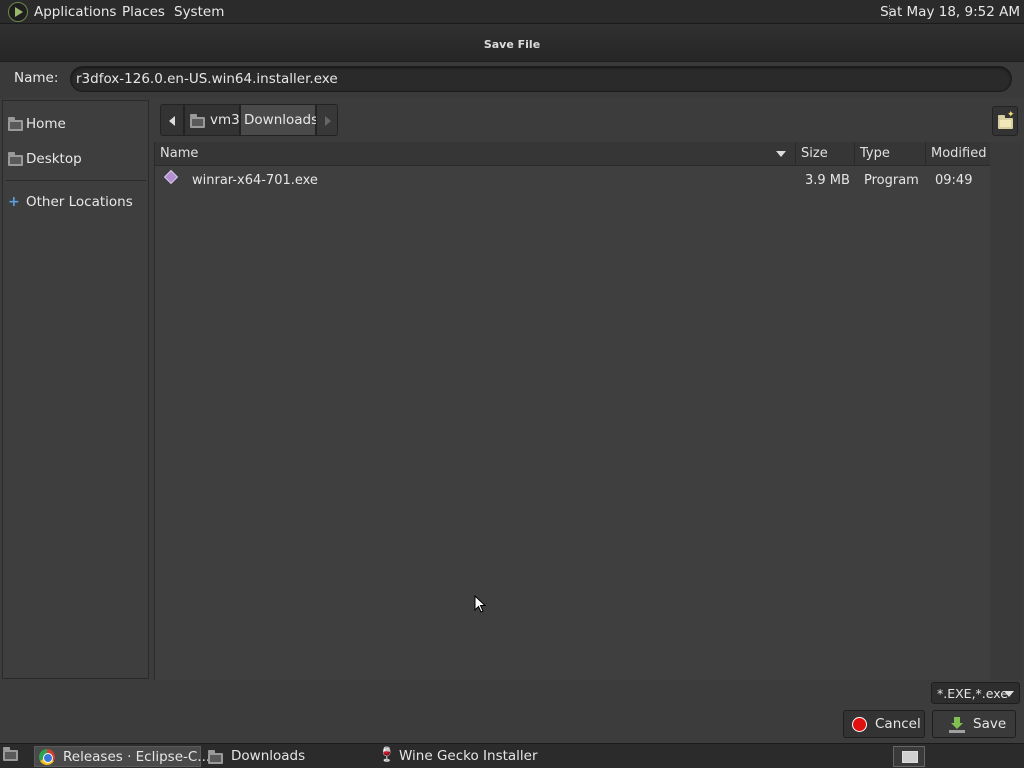 The image size is (1024, 768). I want to click on cancel-label: Cancel, so click(898, 724).